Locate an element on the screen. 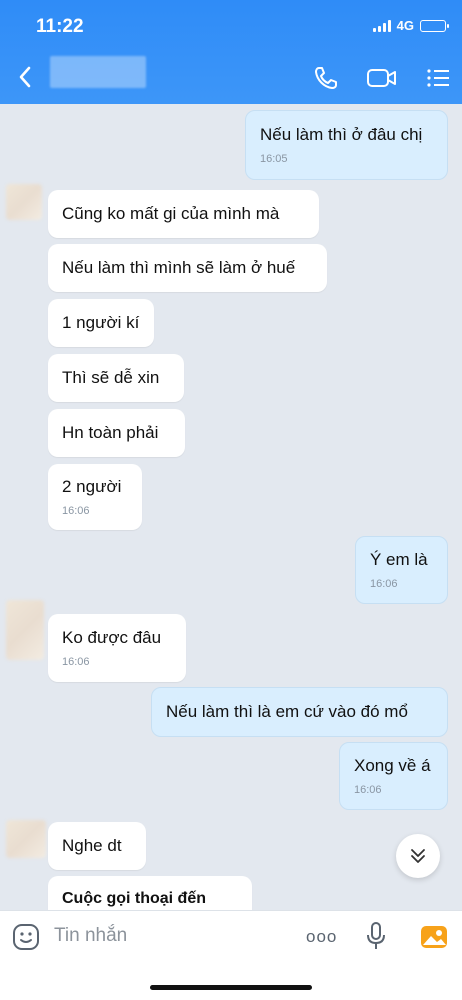 This screenshot has height=1000, width=462. message-incoming: Nghe dt is located at coordinates (97, 846).